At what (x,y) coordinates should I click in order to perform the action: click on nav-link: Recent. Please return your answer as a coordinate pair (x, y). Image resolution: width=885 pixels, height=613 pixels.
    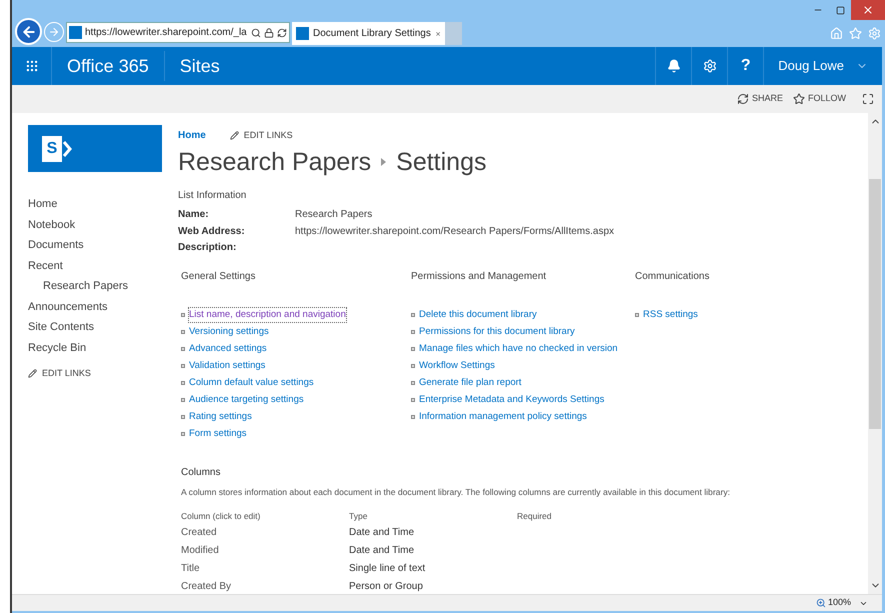
    Looking at the image, I should click on (45, 266).